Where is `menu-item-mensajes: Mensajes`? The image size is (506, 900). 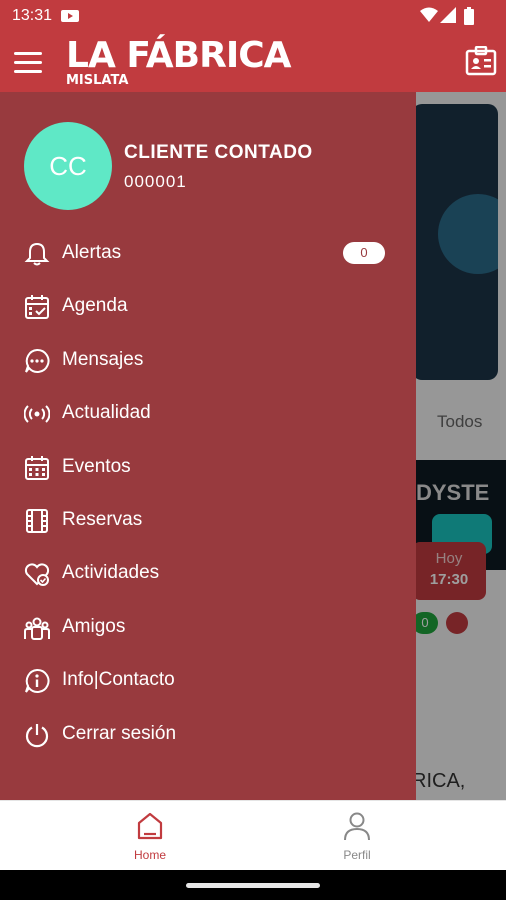
menu-item-mensajes: Mensajes is located at coordinates (208, 360).